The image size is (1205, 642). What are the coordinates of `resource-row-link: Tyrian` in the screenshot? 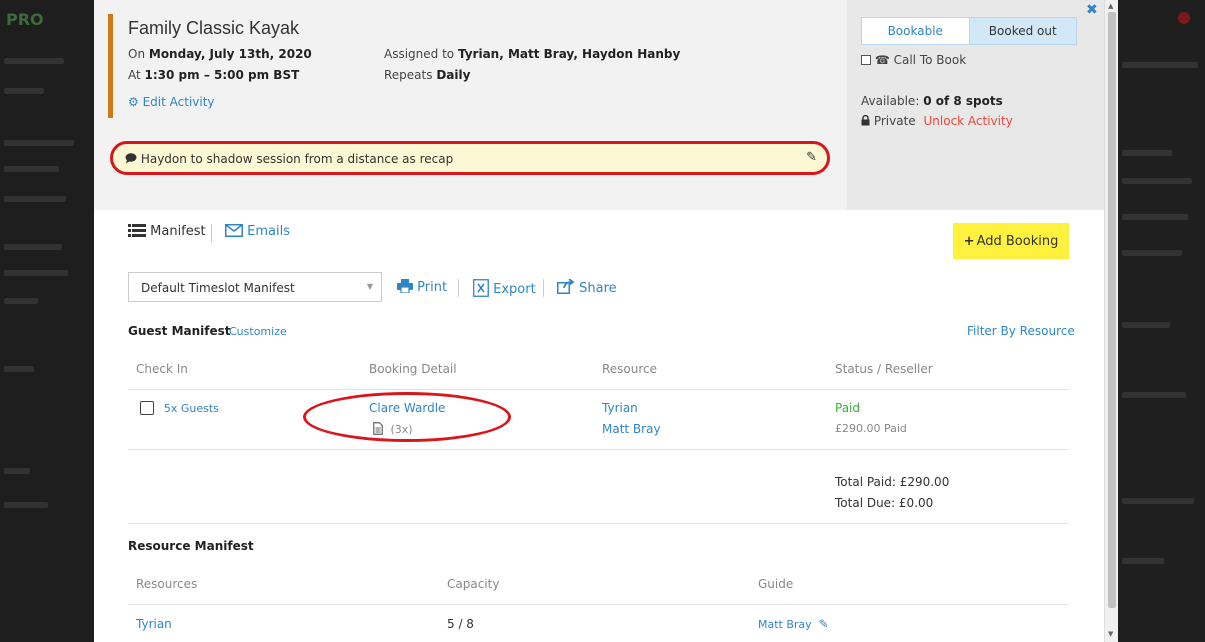 It's located at (154, 624).